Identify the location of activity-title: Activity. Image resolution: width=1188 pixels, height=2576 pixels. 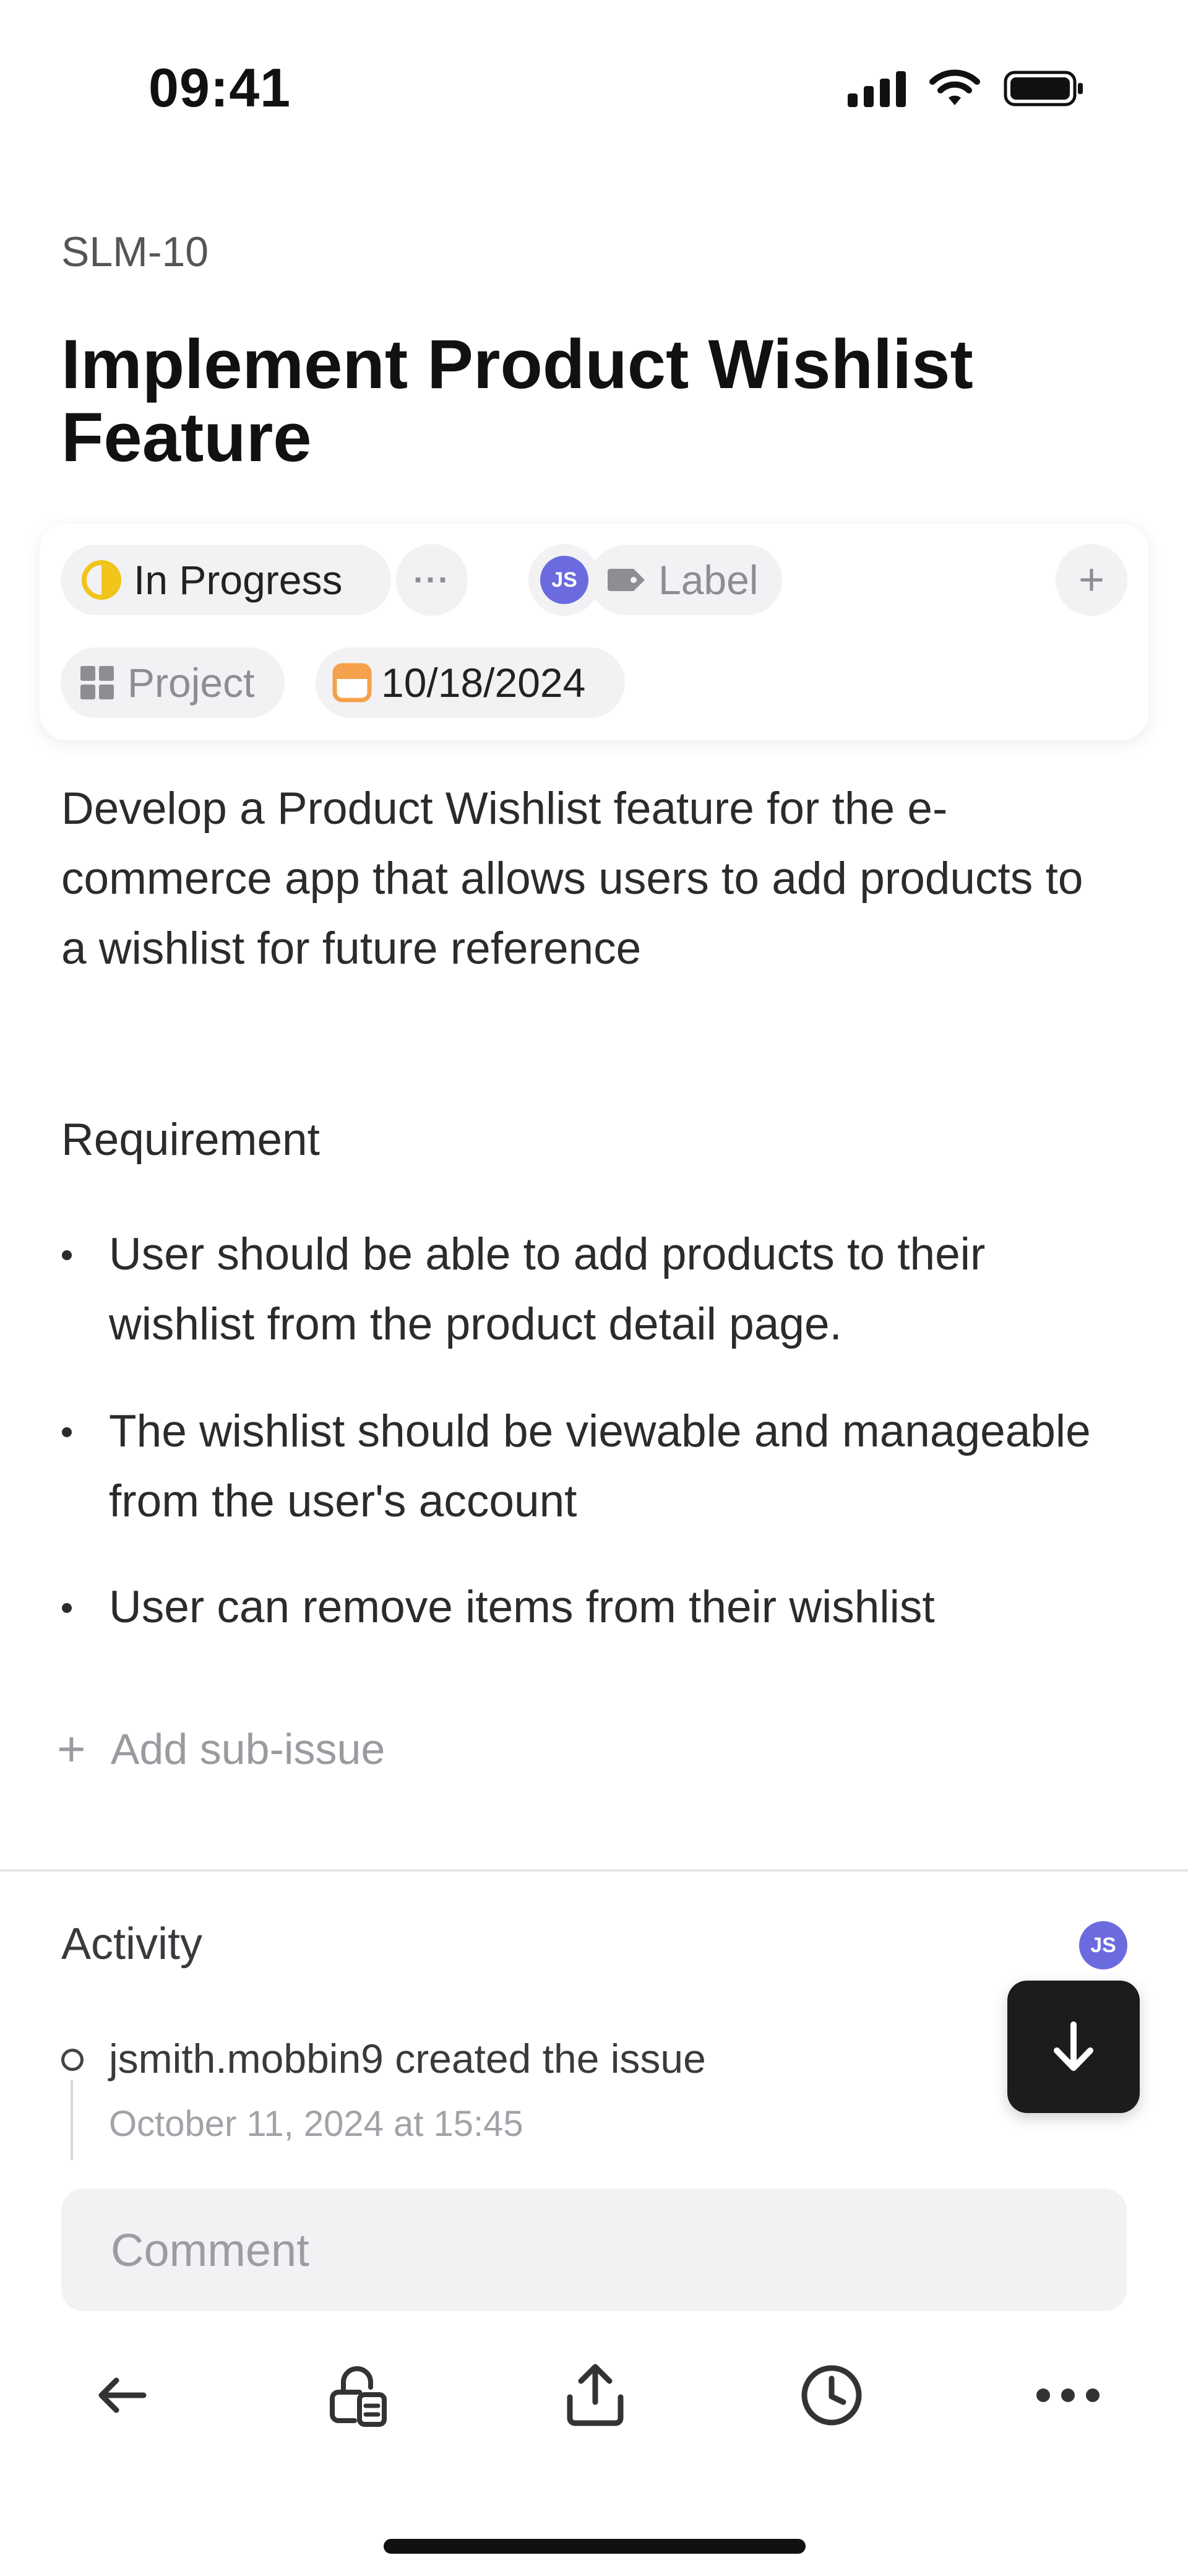
(132, 1944).